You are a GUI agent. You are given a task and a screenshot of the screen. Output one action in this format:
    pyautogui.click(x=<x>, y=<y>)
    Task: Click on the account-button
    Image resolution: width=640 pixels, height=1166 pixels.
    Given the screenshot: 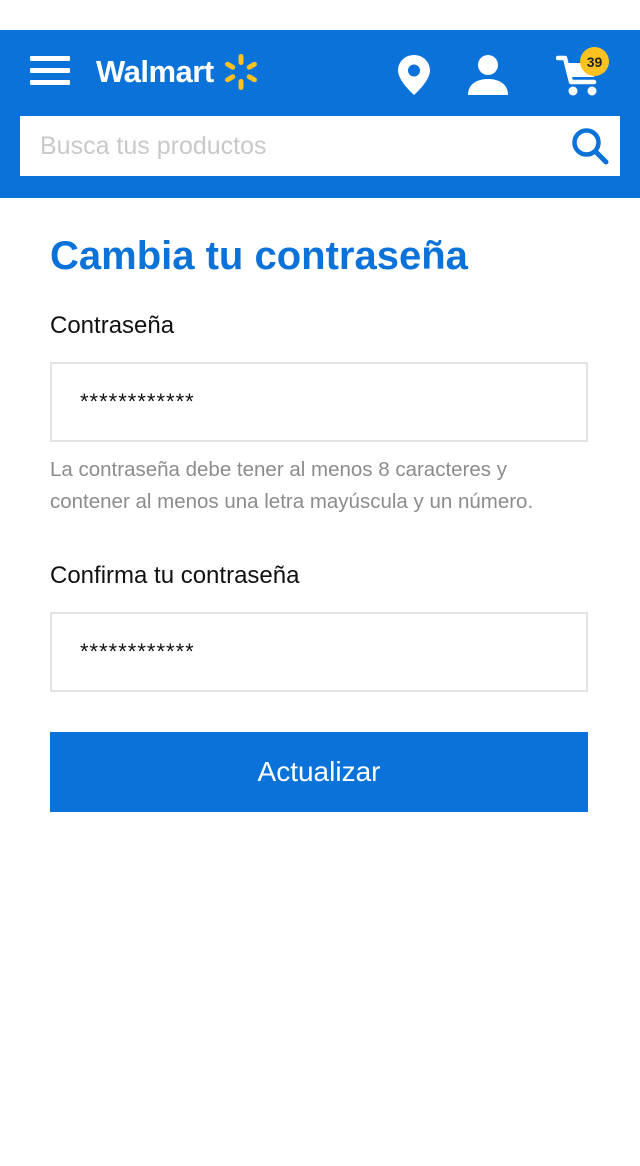 What is the action you would take?
    pyautogui.click(x=488, y=75)
    